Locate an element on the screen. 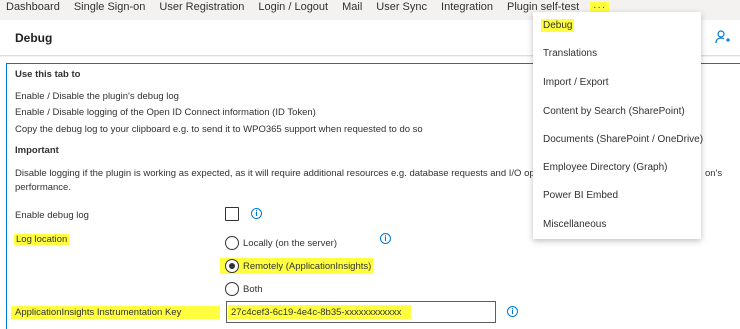 The width and height of the screenshot is (740, 329). enable-debug-checkbox is located at coordinates (232, 214).